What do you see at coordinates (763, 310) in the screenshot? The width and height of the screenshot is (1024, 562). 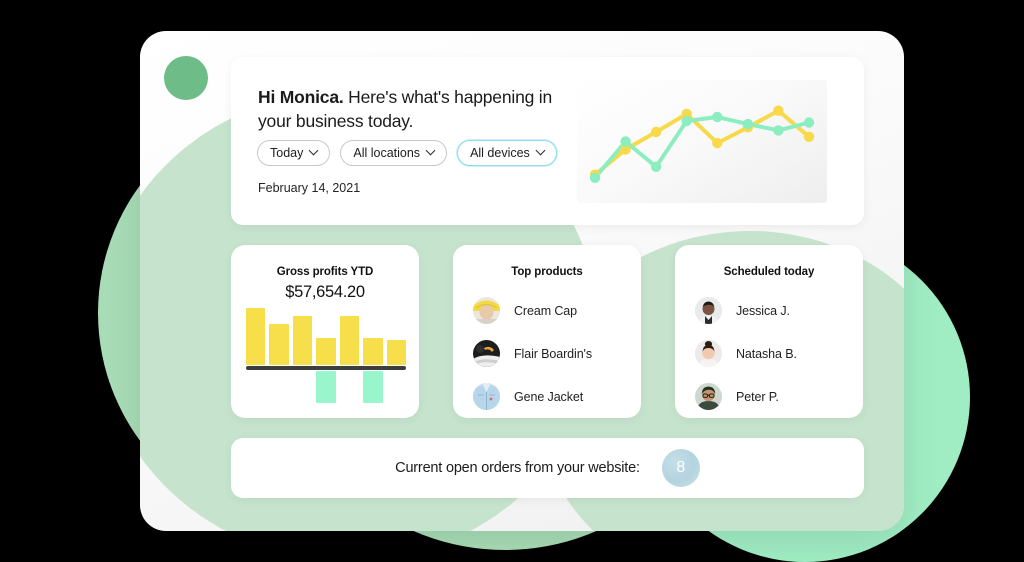 I see `list-item-label: Jessica J.` at bounding box center [763, 310].